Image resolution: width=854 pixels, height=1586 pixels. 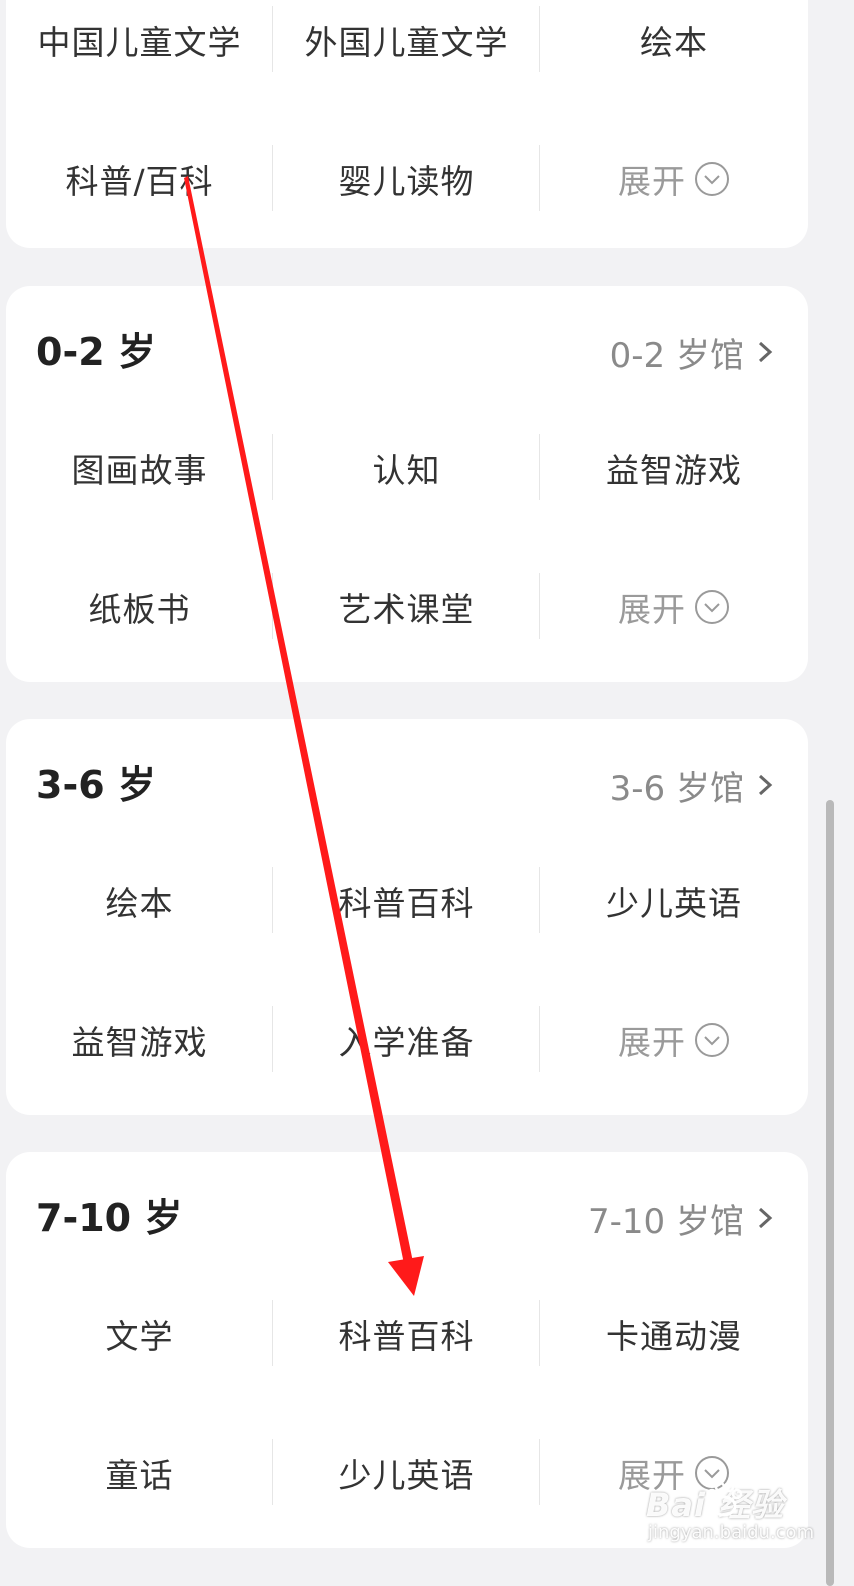 What do you see at coordinates (724, 1499) in the screenshot?
I see `baidu-paw-logo-icon` at bounding box center [724, 1499].